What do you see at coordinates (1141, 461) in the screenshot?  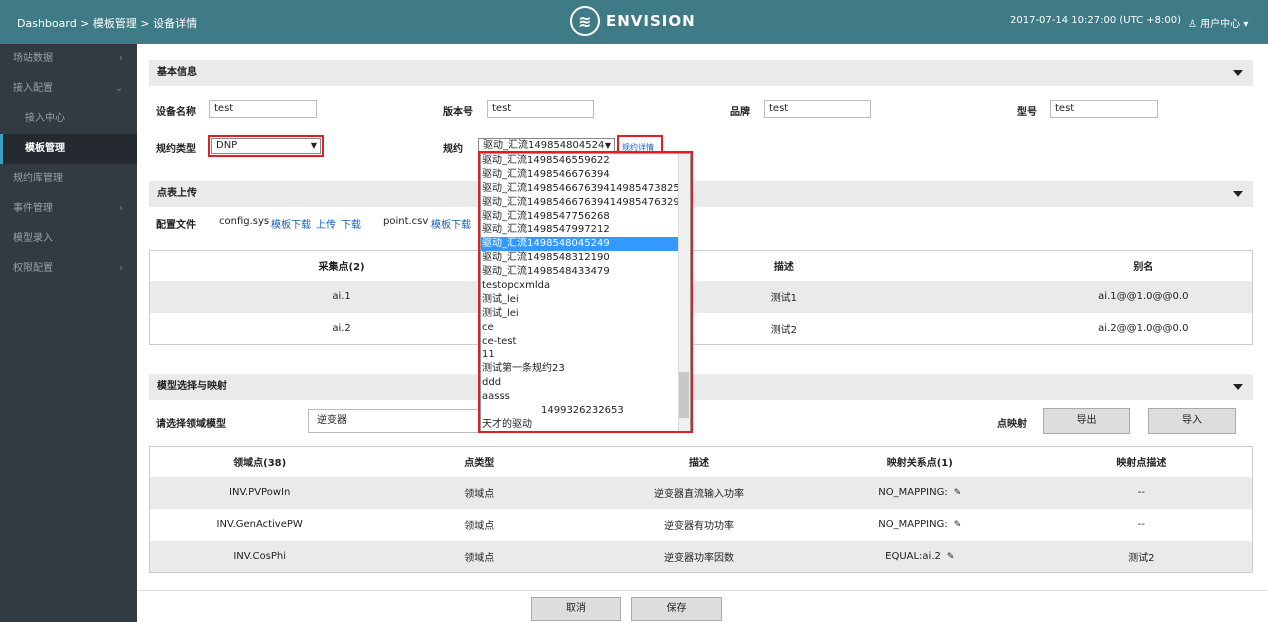 I see `column-header: 映射点描述` at bounding box center [1141, 461].